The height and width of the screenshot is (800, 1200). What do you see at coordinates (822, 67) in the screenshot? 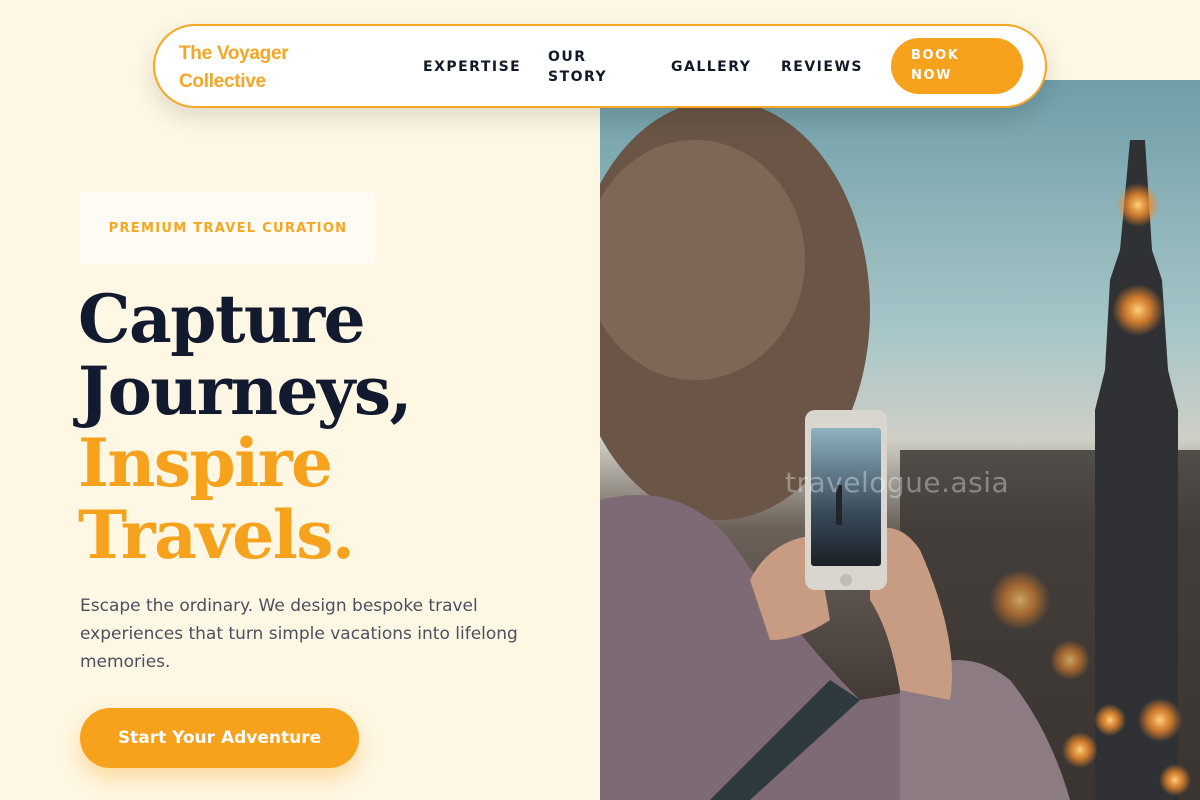
I see `nav-link-reviews: REVIEWS` at bounding box center [822, 67].